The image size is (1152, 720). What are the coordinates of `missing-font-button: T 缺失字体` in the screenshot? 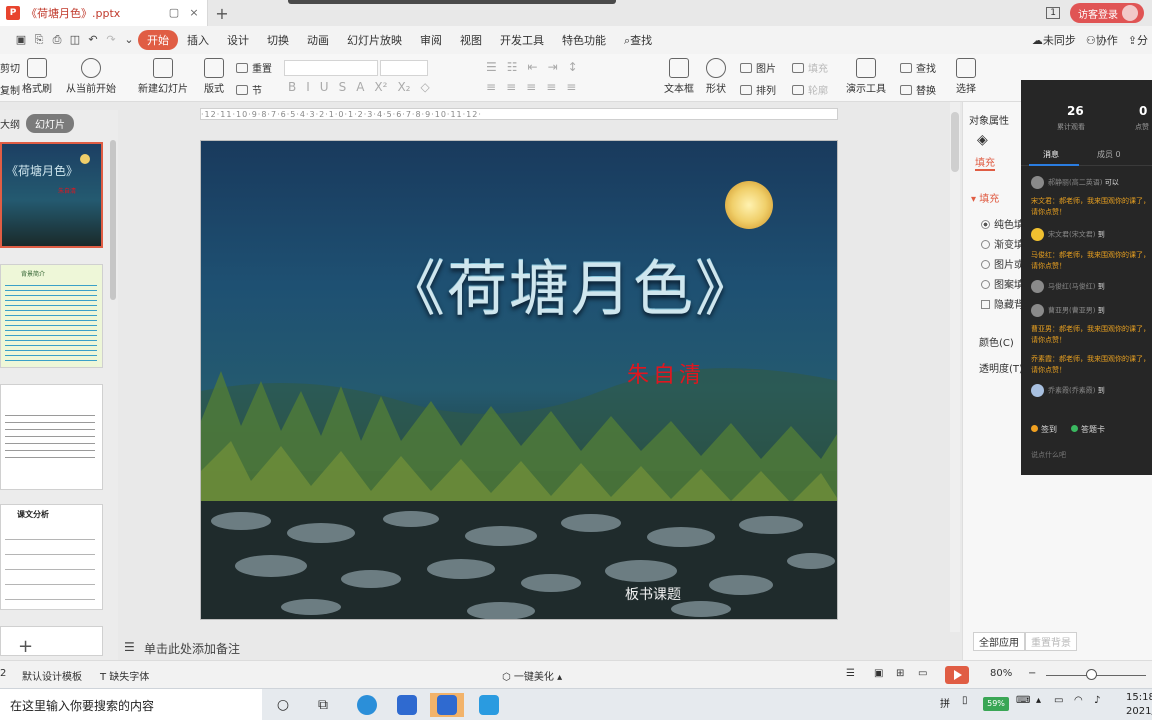 It's located at (124, 675).